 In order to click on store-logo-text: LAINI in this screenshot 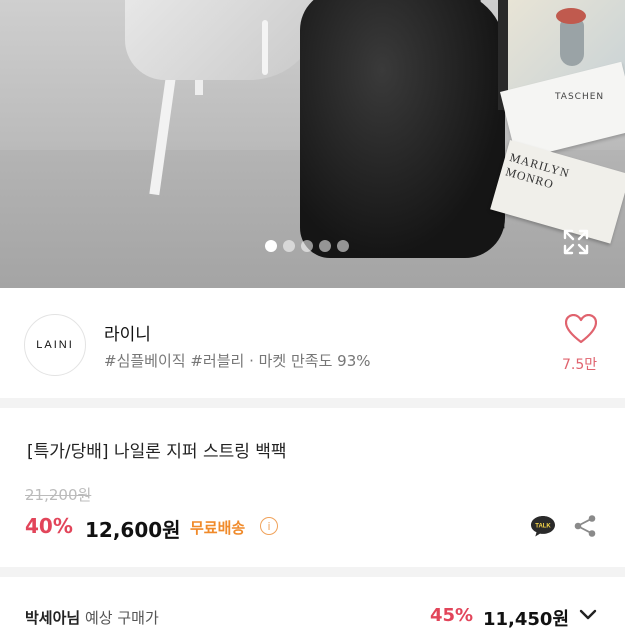, I will do `click(55, 345)`.